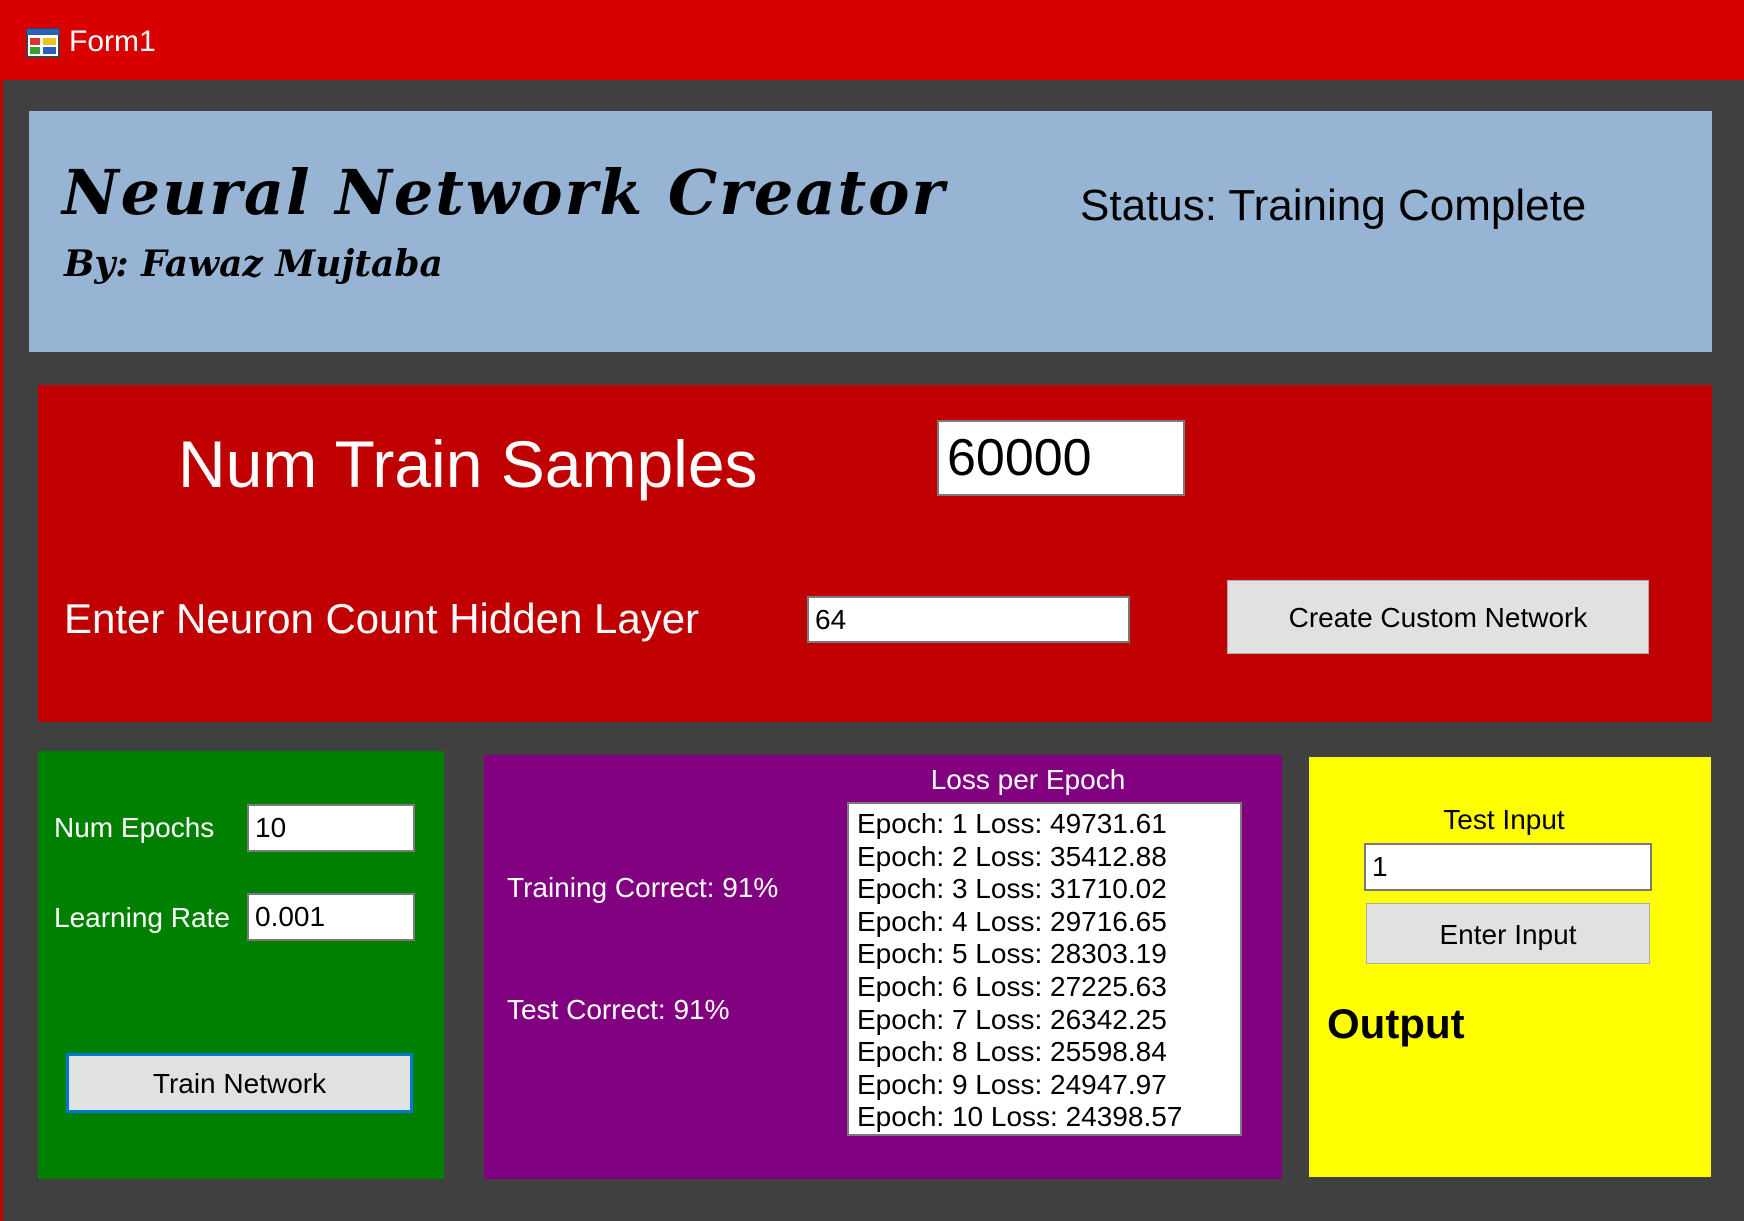  Describe the element at coordinates (1508, 867) in the screenshot. I see `test-input-field` at that location.